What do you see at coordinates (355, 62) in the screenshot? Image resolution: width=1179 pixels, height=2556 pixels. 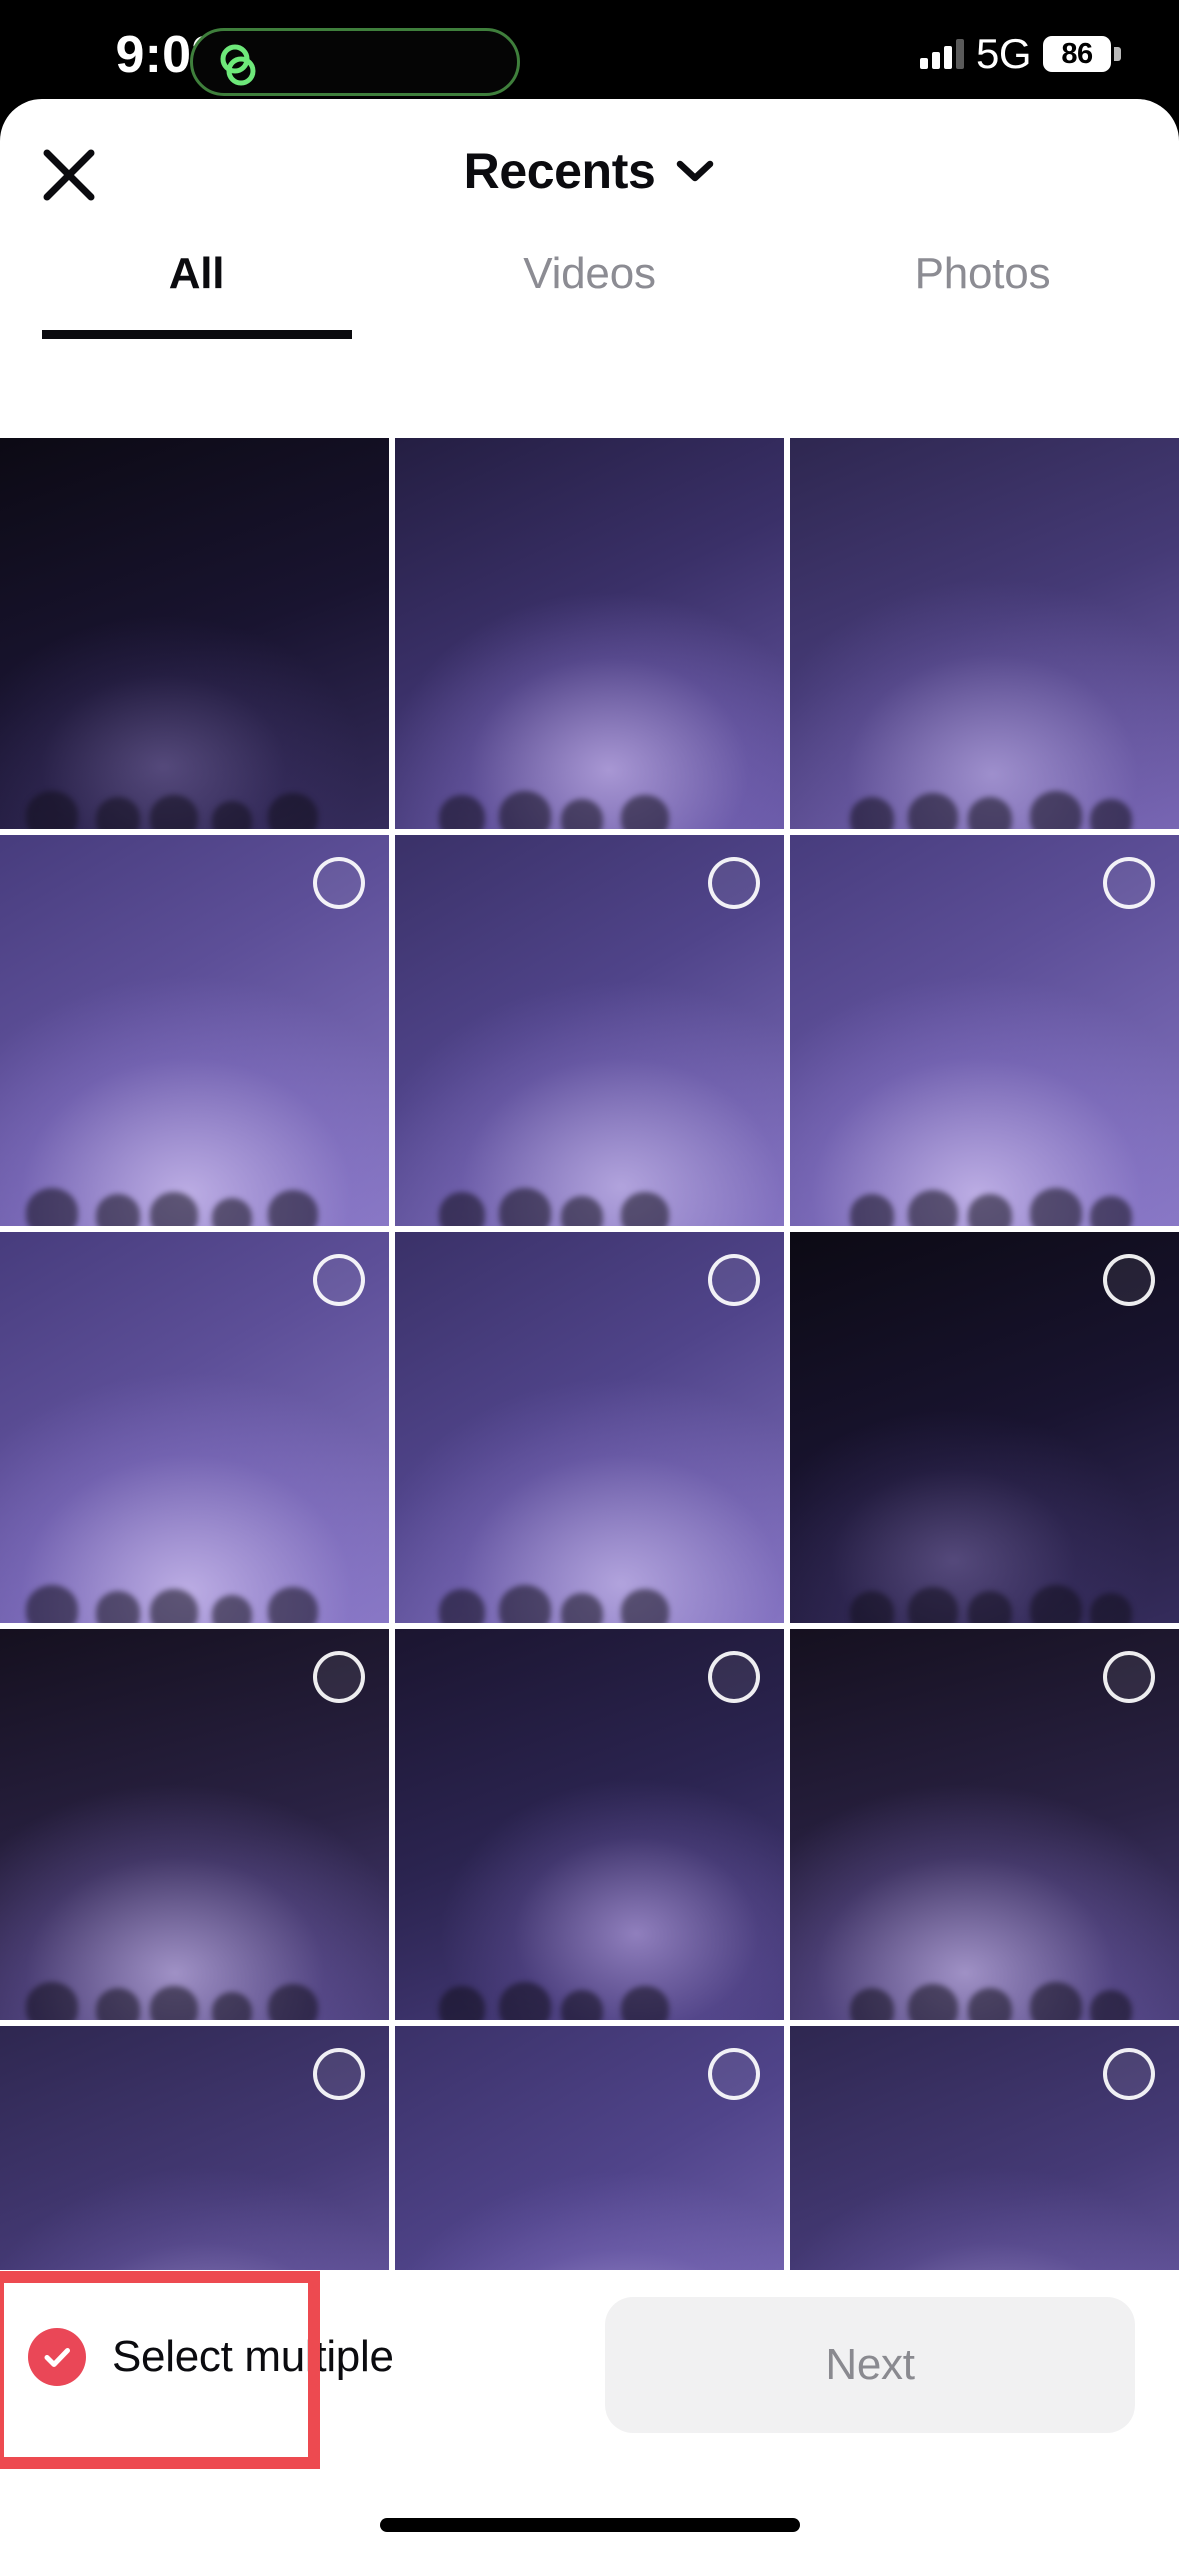 I see `dynamic-island` at bounding box center [355, 62].